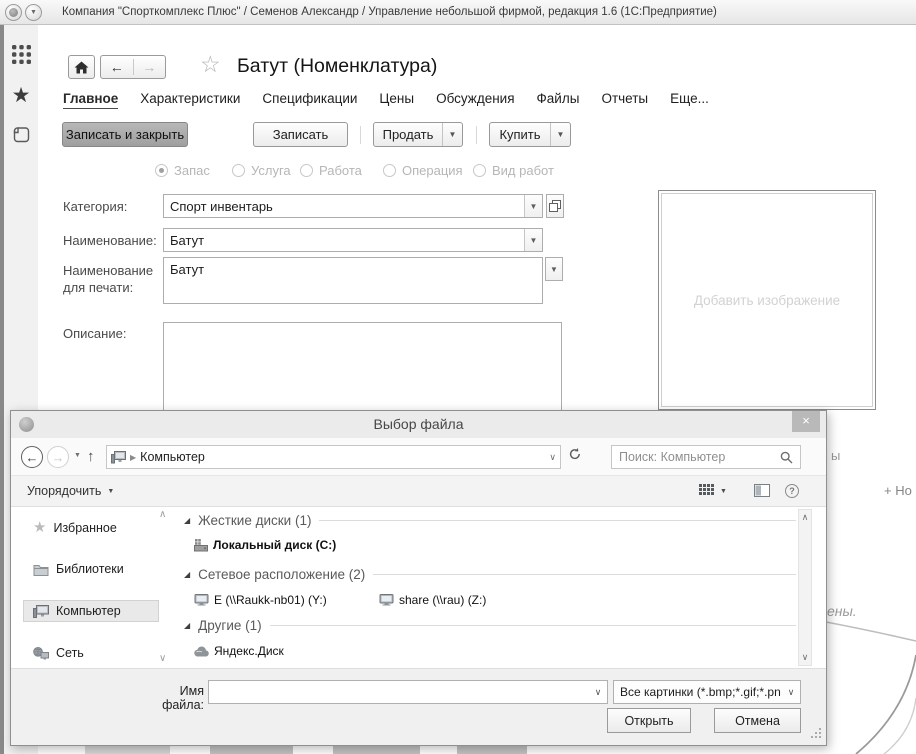 This screenshot has width=916, height=754. What do you see at coordinates (805, 517) in the screenshot?
I see `scroll-up-icon: ∧` at bounding box center [805, 517].